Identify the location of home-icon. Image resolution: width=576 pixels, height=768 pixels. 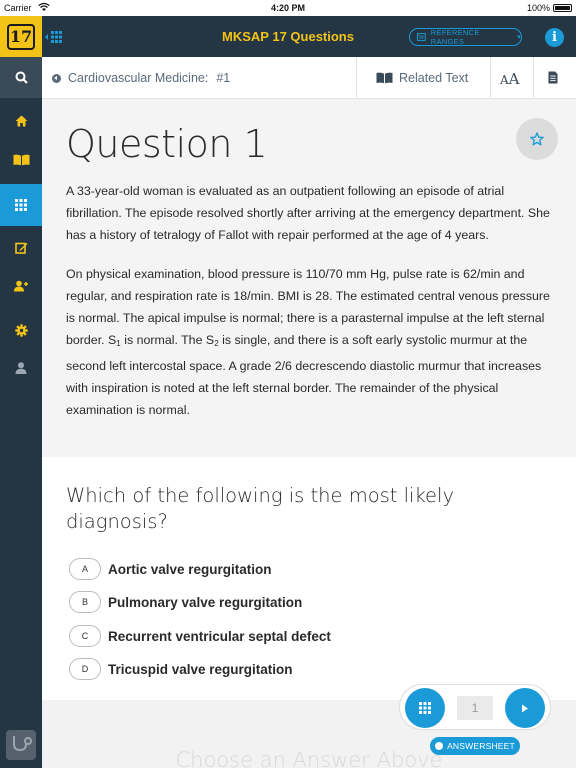
(21, 121).